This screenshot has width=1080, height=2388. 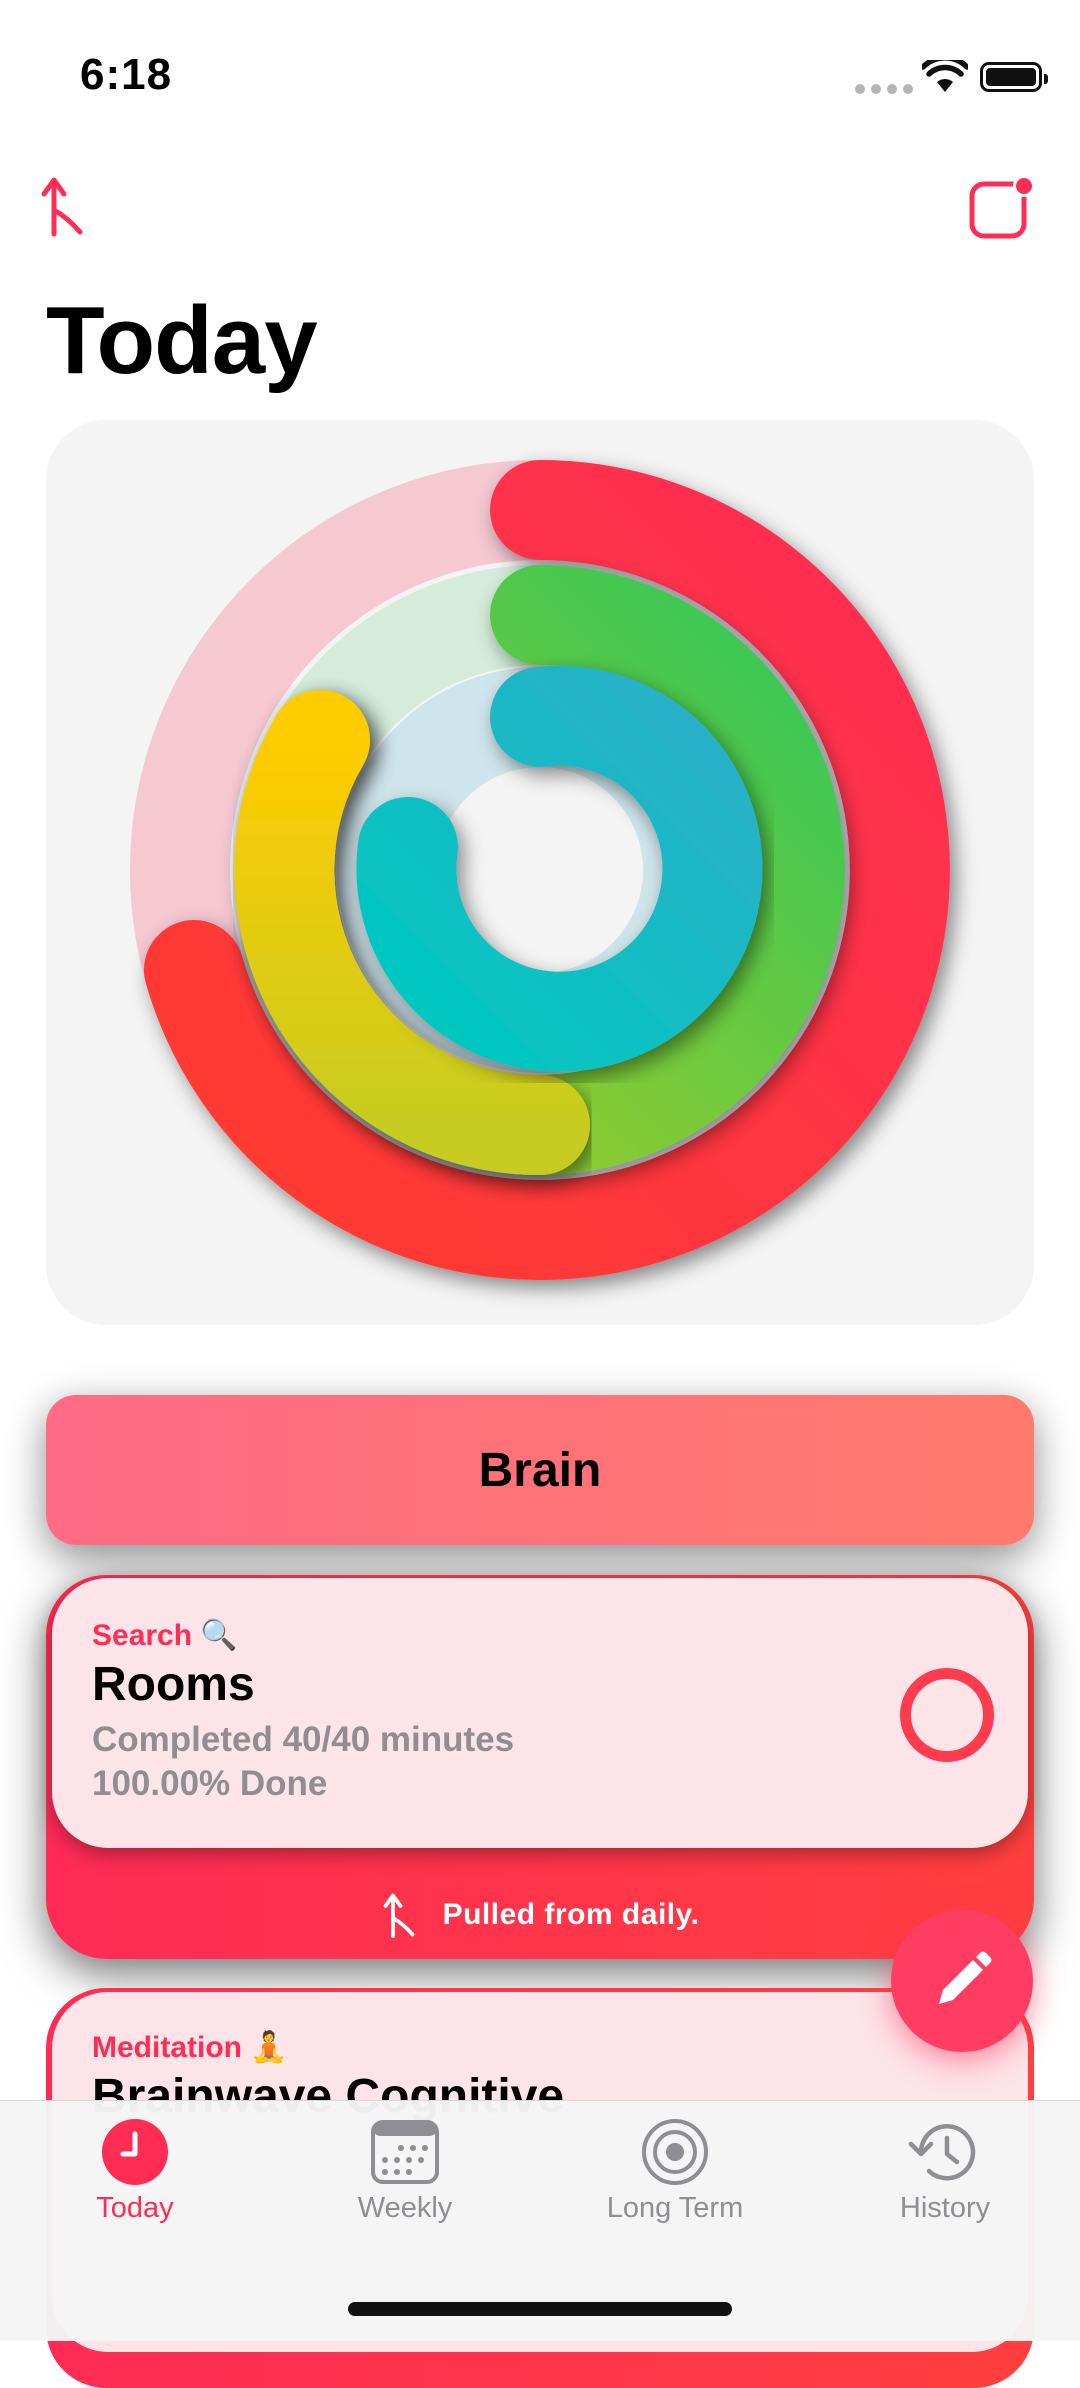 I want to click on battery-icon, so click(x=1014, y=77).